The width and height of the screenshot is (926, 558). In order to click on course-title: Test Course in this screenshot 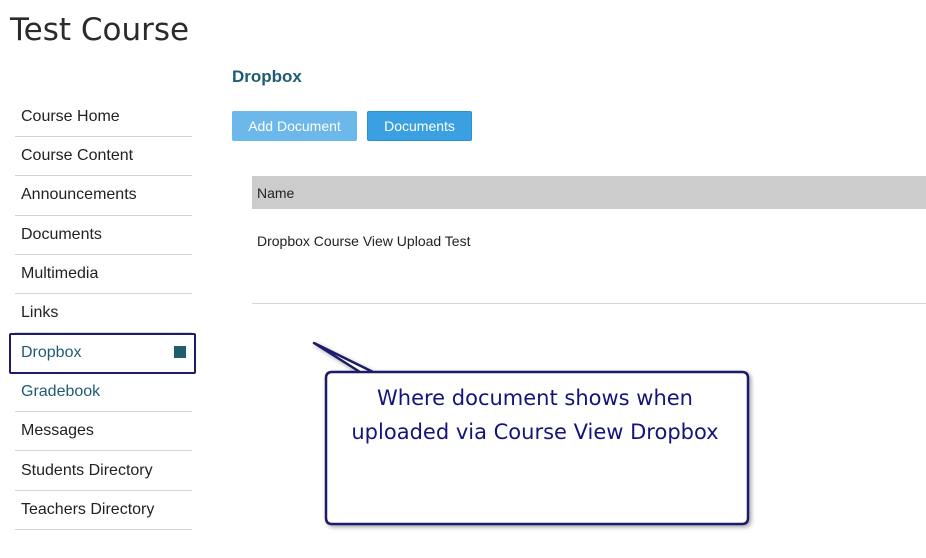, I will do `click(100, 30)`.